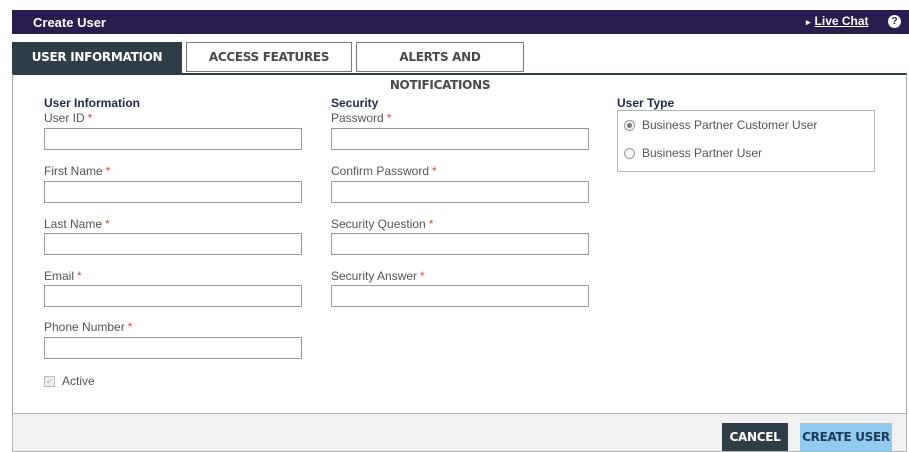 The image size is (909, 452). I want to click on password-label: Password *, so click(361, 118).